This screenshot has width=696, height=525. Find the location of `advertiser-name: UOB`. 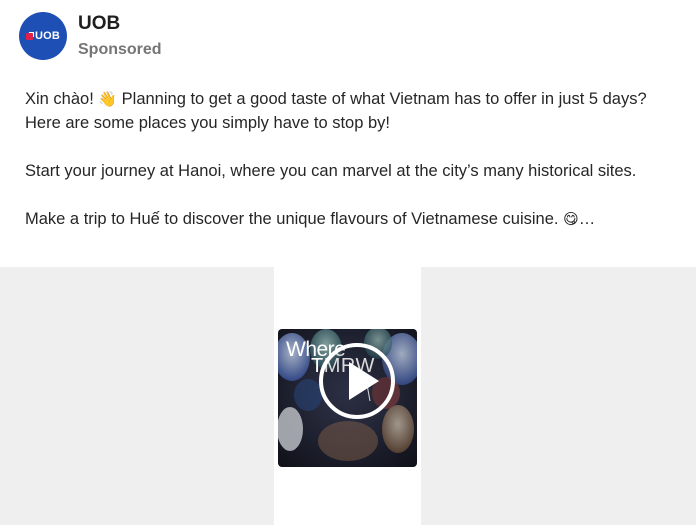

advertiser-name: UOB is located at coordinates (120, 24).